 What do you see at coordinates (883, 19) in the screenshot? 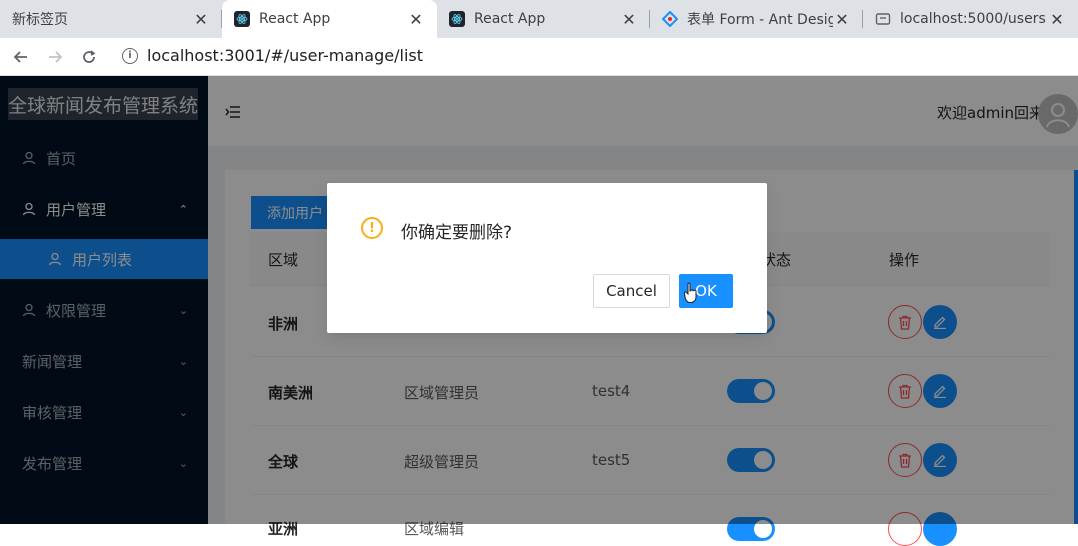
I see `globe-icon` at bounding box center [883, 19].